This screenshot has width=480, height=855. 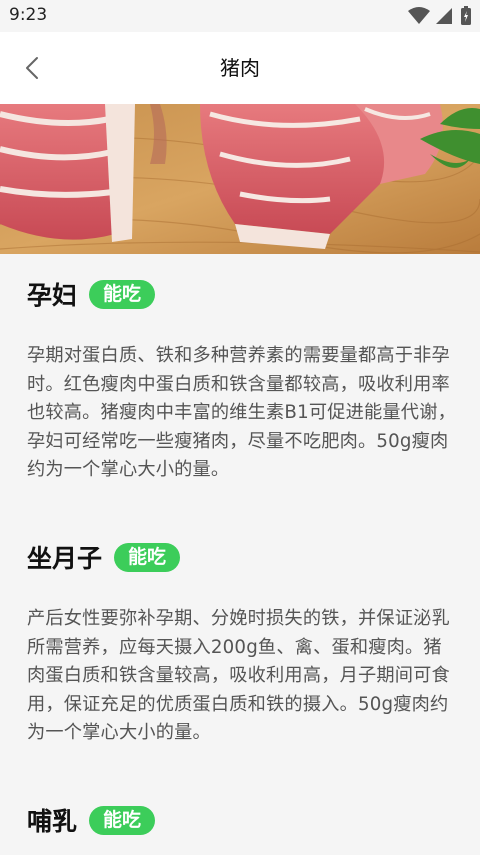 I want to click on status-bar: 9:23, so click(x=240, y=16).